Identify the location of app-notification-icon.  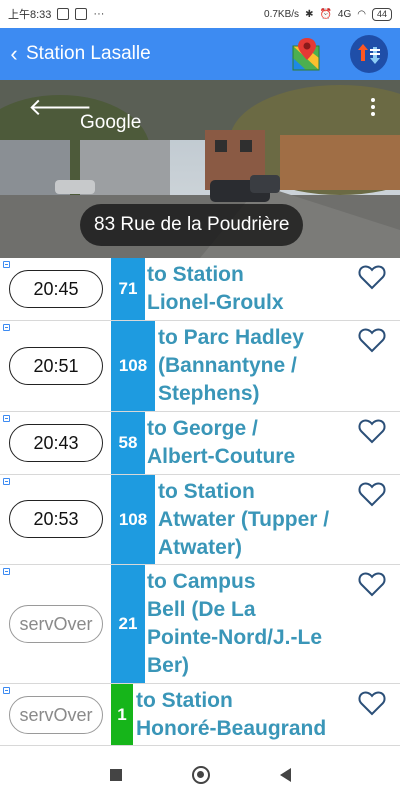
(81, 14).